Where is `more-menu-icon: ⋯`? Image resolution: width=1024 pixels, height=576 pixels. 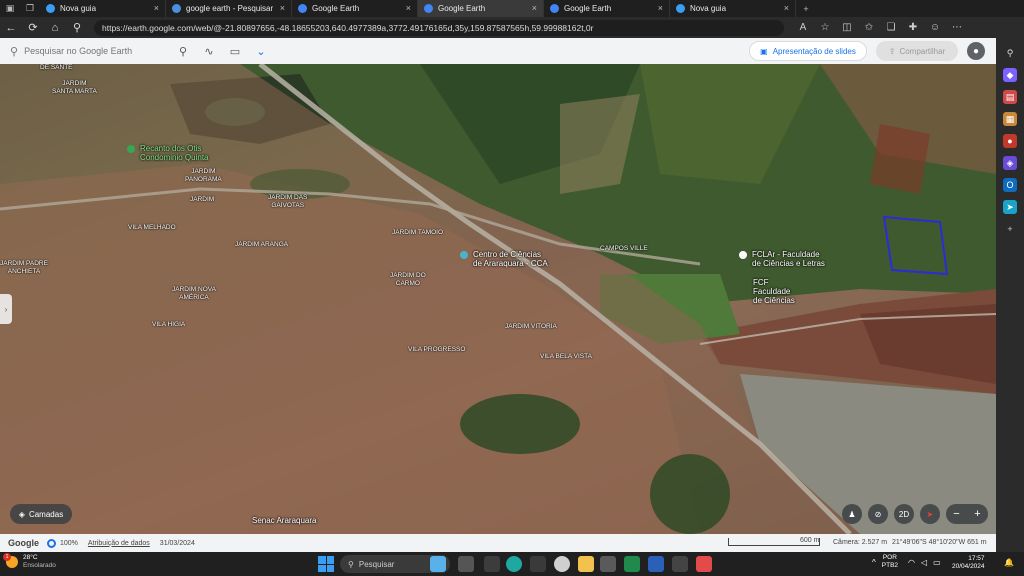 more-menu-icon: ⋯ is located at coordinates (957, 27).